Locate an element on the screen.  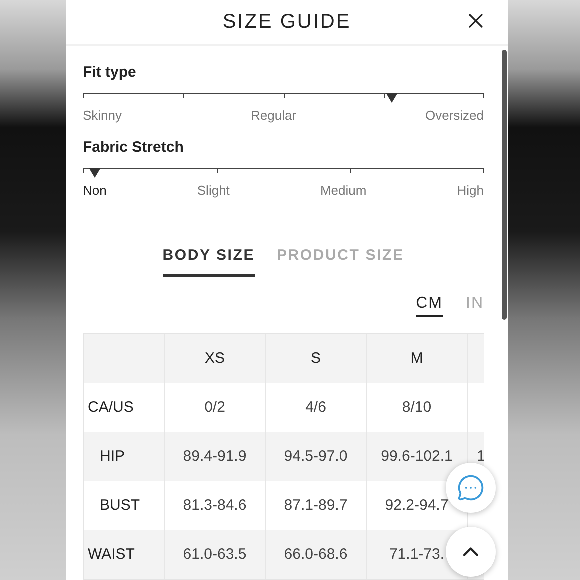
column-header: S is located at coordinates (315, 358).